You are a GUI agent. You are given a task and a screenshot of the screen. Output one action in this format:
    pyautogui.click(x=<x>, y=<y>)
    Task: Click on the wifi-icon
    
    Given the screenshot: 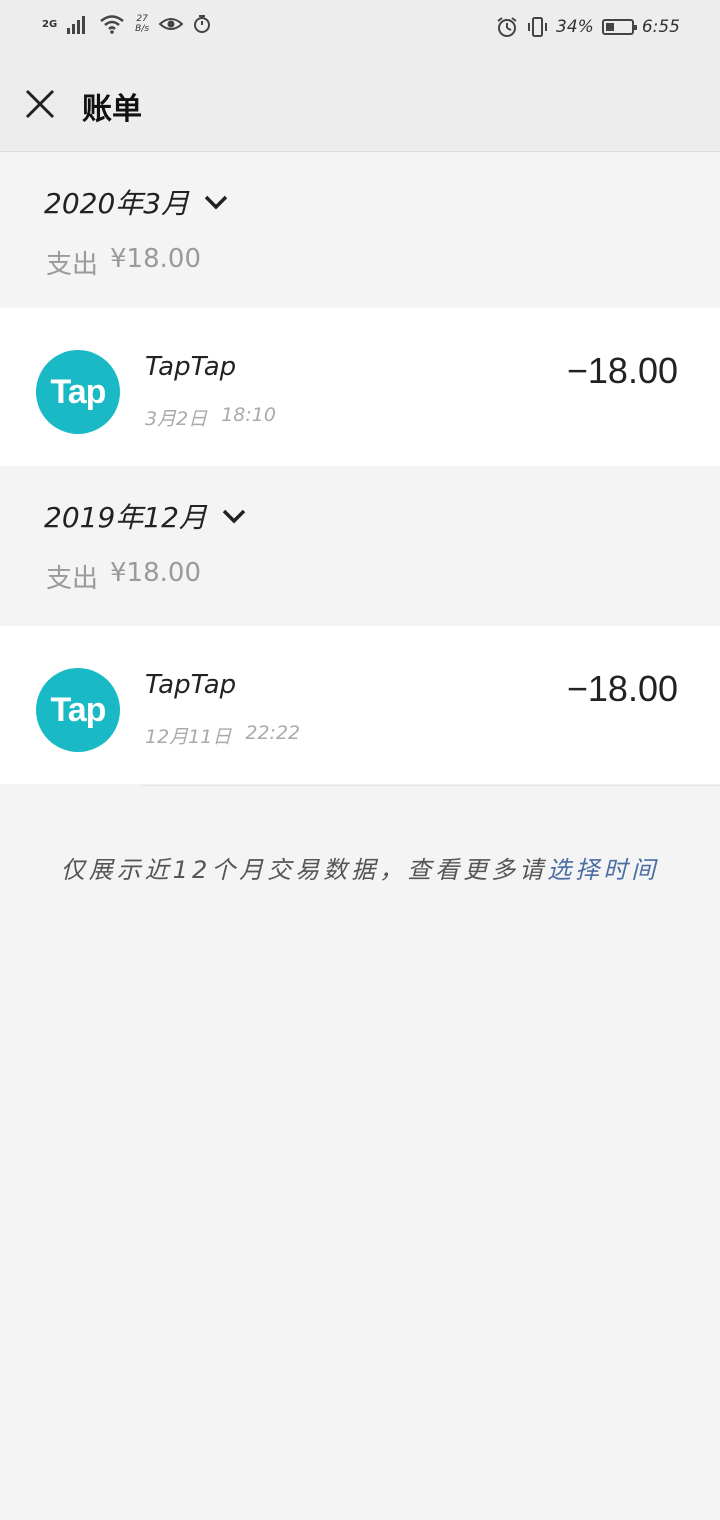 What is the action you would take?
    pyautogui.click(x=112, y=24)
    